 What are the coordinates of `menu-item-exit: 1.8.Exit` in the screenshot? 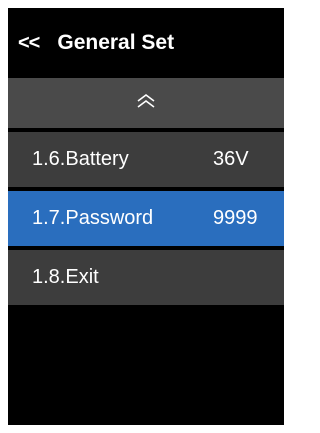 It's located at (146, 277).